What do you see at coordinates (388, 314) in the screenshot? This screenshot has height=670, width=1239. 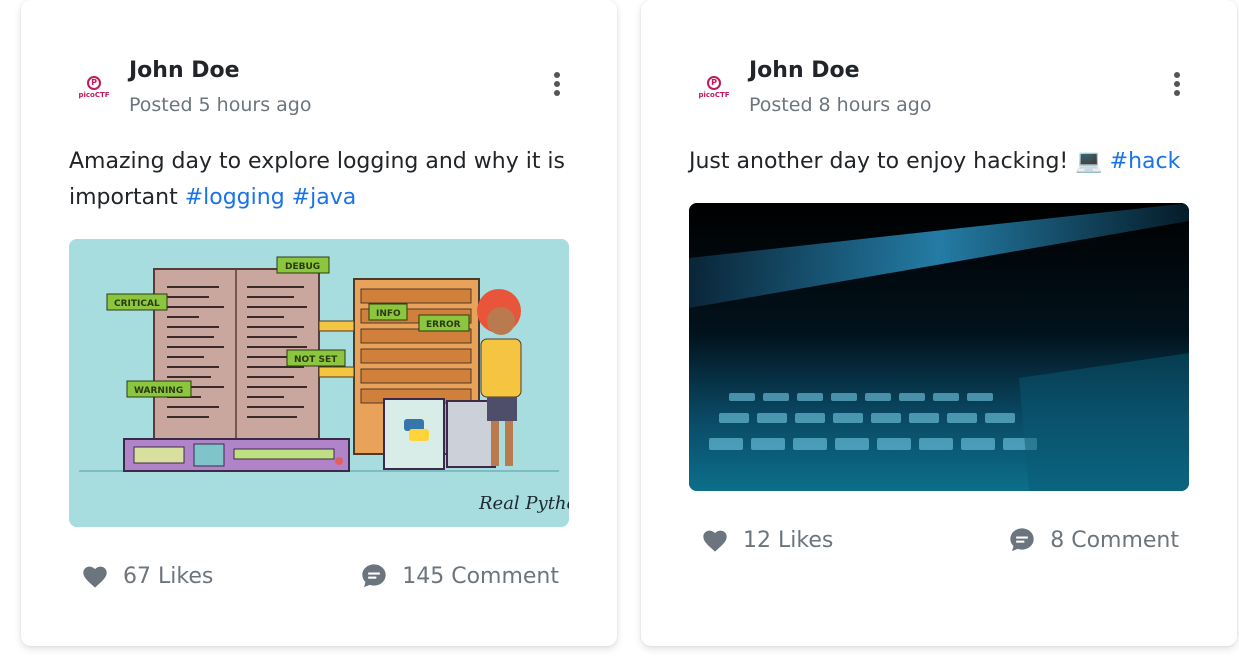 I see `label-info: INFO` at bounding box center [388, 314].